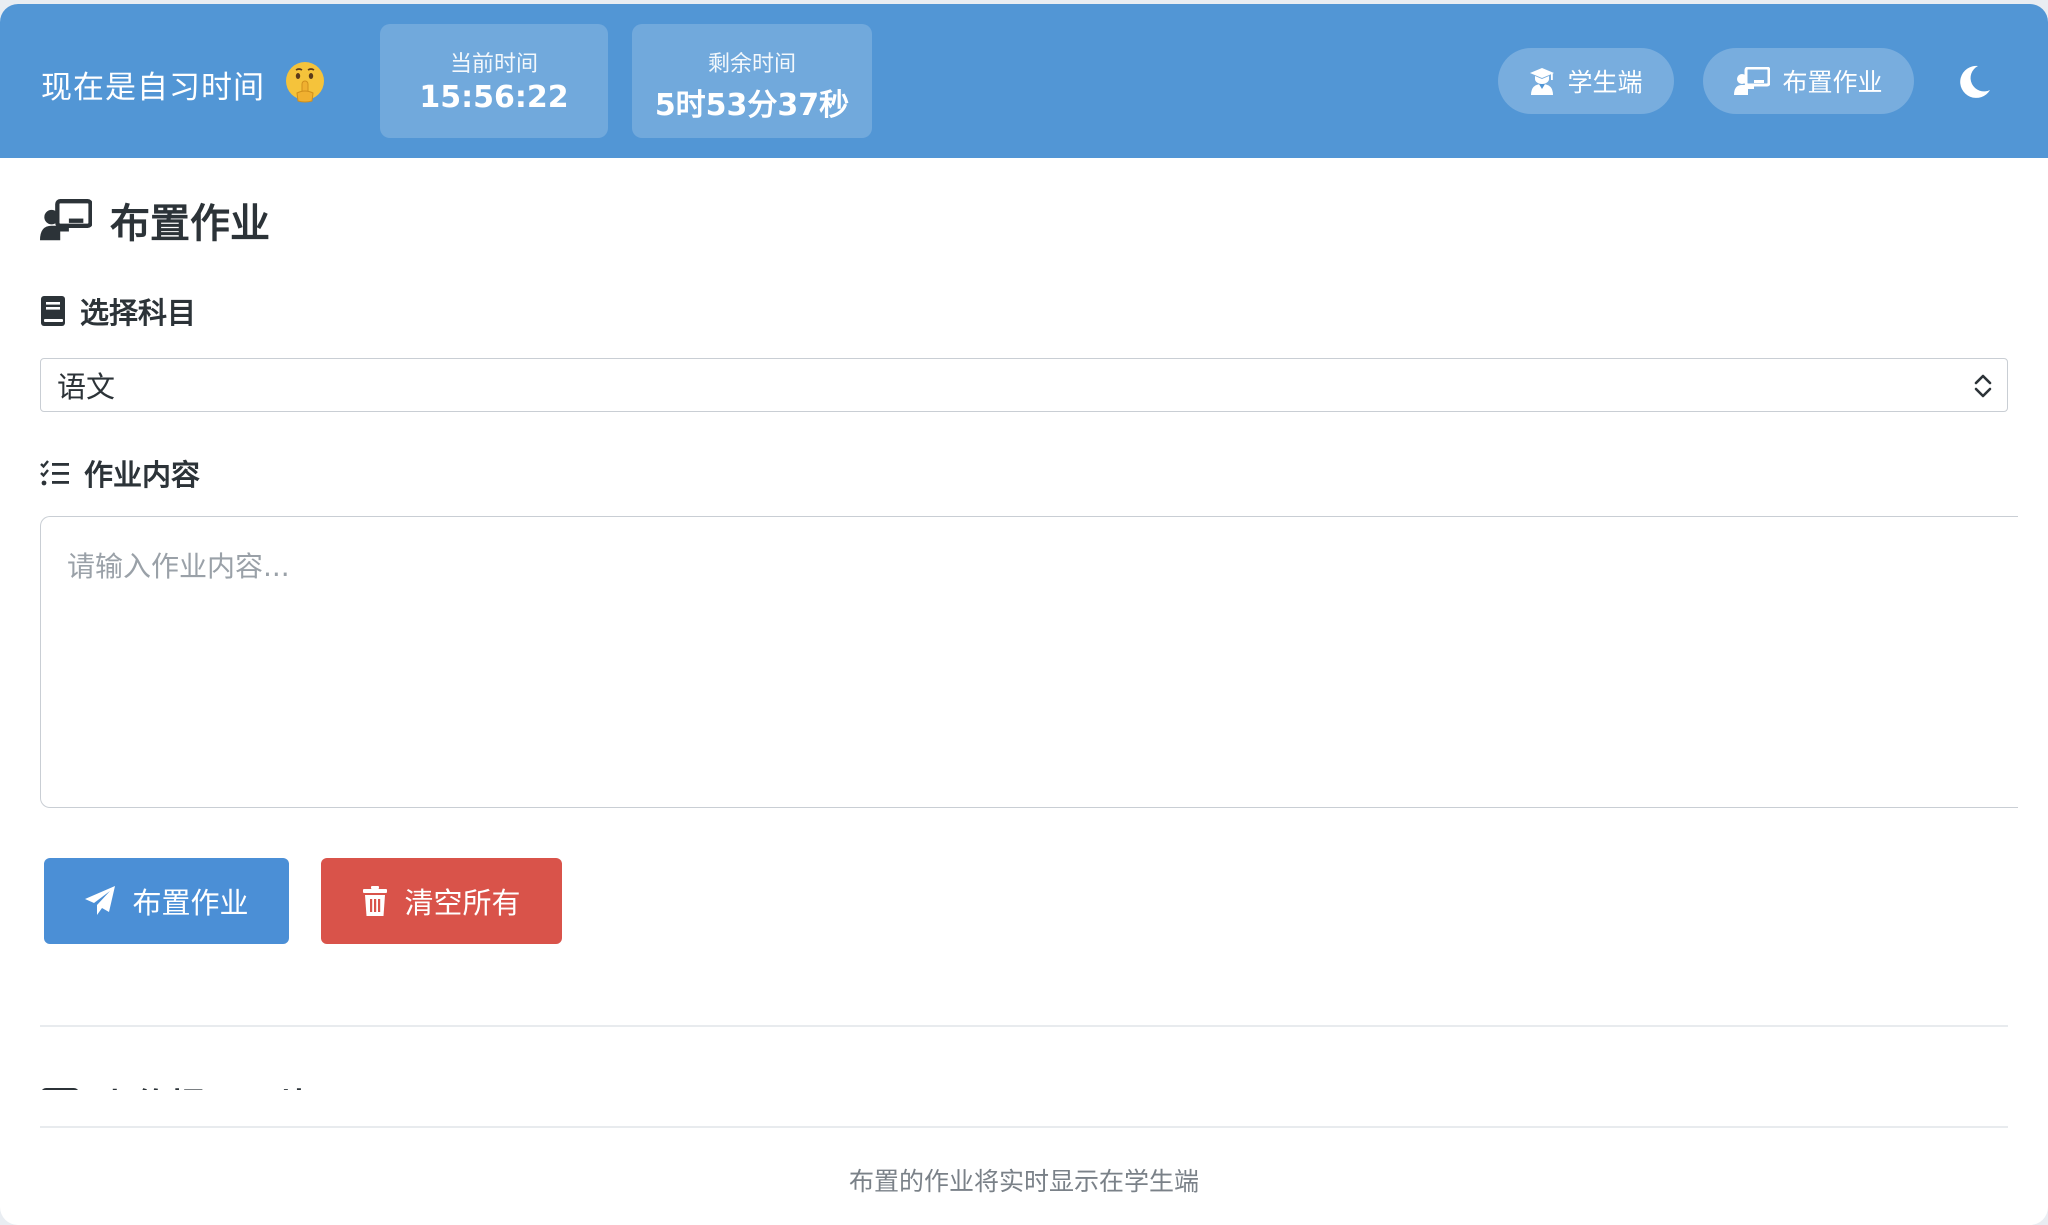 This screenshot has height=1225, width=2048. I want to click on book-icon, so click(53, 311).